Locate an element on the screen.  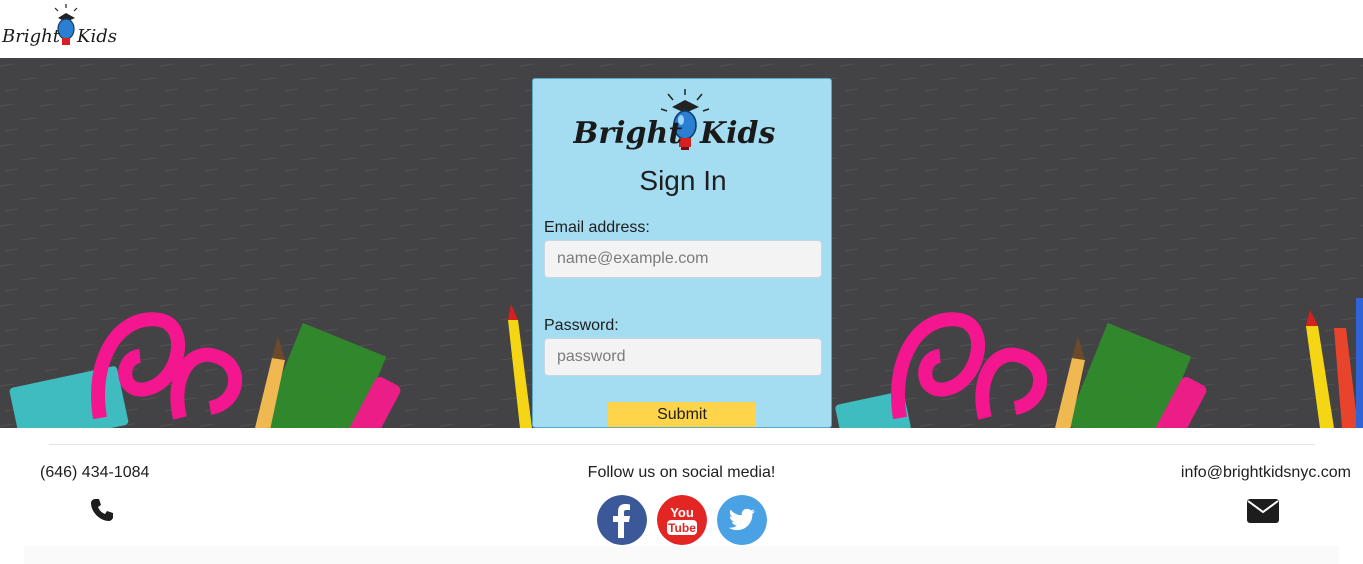
password-label: Password: is located at coordinates (581, 325).